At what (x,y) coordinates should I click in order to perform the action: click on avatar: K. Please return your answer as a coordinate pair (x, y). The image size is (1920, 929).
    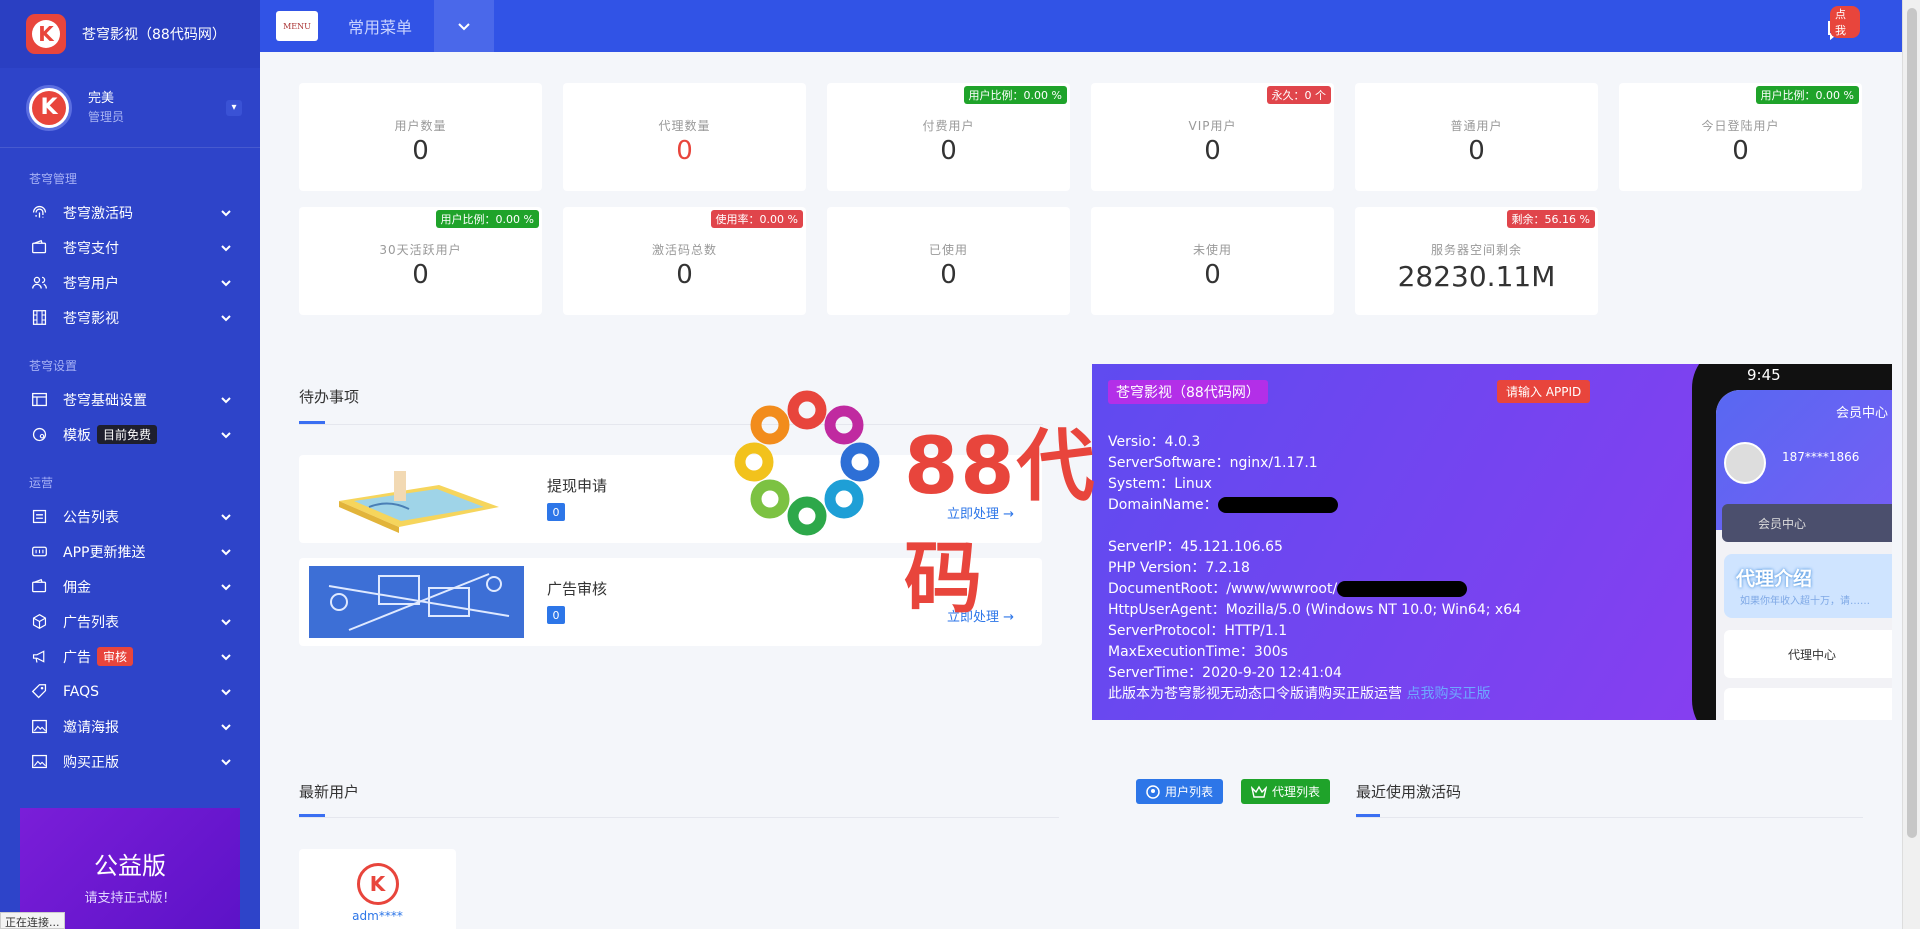
    Looking at the image, I should click on (377, 884).